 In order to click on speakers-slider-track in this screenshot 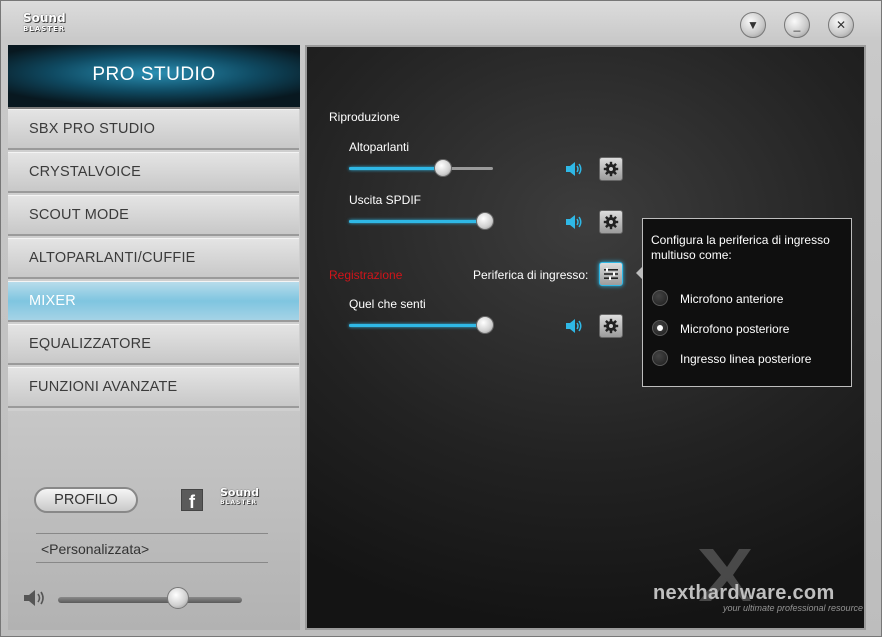, I will do `click(421, 168)`.